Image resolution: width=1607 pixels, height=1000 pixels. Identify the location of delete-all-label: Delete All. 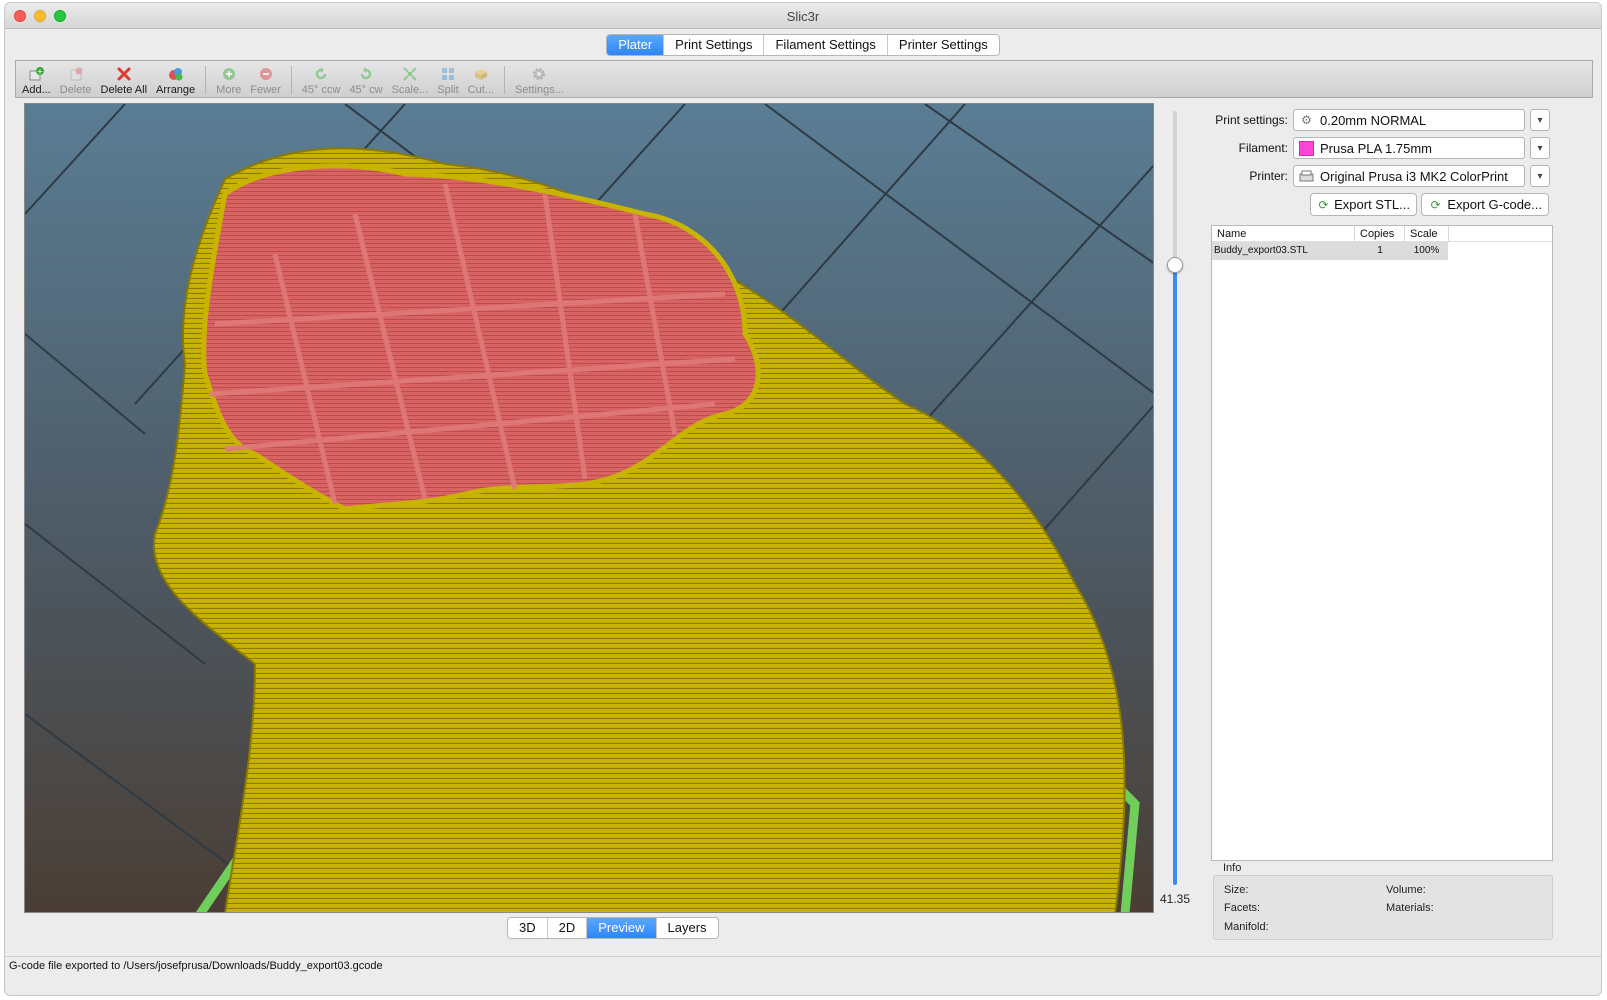
(124, 90).